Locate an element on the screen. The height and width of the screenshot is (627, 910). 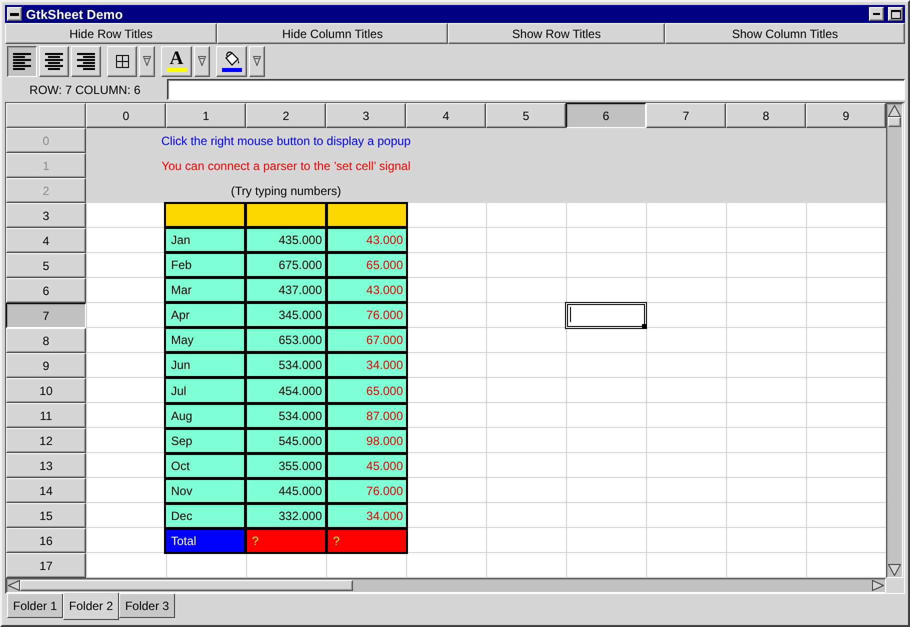
row-header: 5 is located at coordinates (46, 265).